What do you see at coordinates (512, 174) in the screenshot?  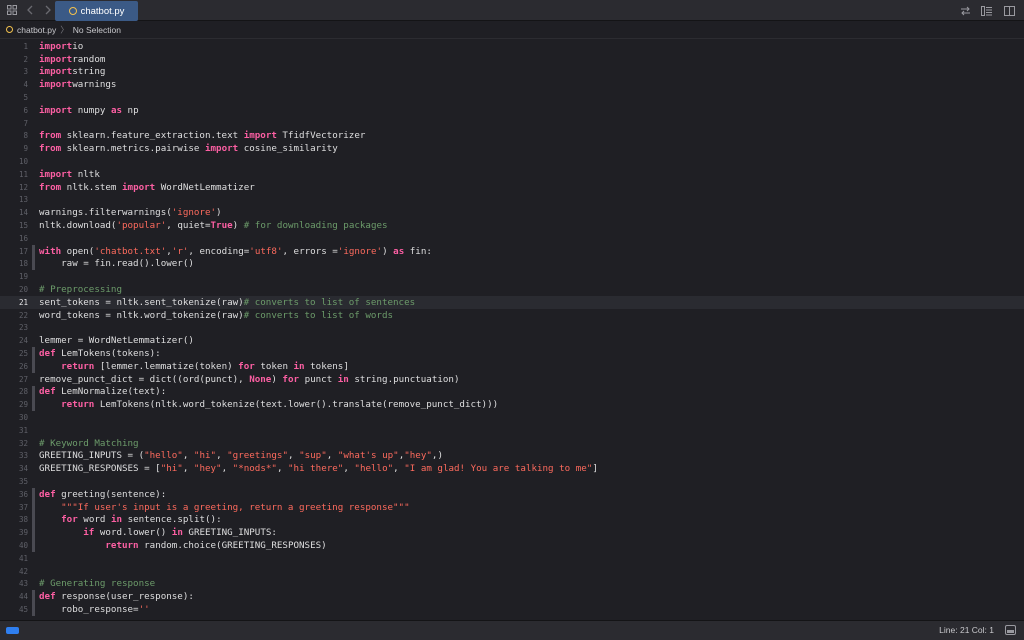 I see `code-line: 11 import nltk` at bounding box center [512, 174].